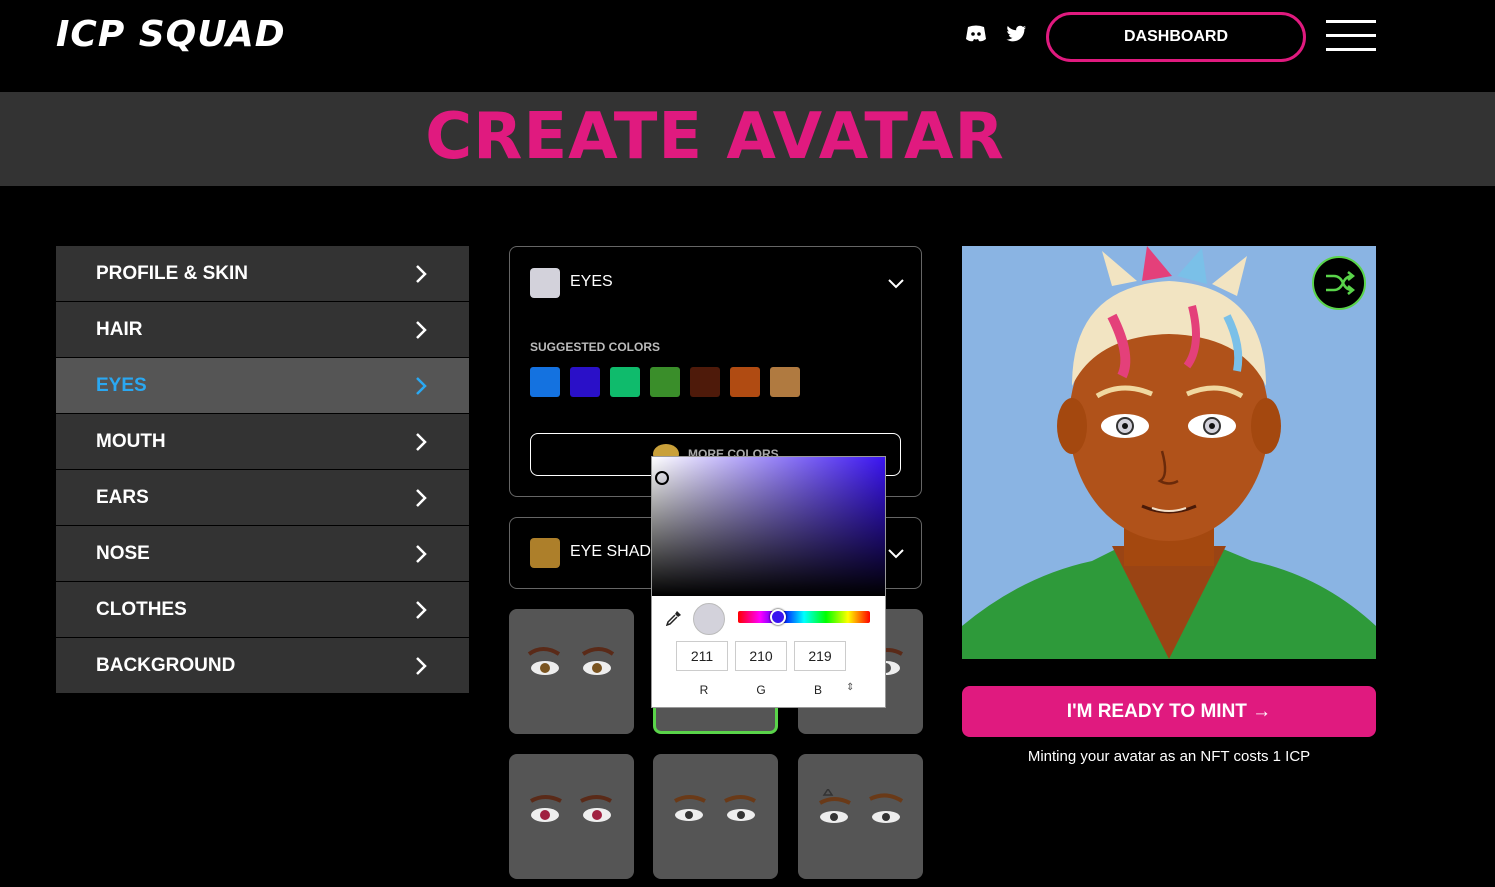 Image resolution: width=1495 pixels, height=887 pixels. Describe the element at coordinates (702, 656) in the screenshot. I see `red-value-input: 211` at that location.